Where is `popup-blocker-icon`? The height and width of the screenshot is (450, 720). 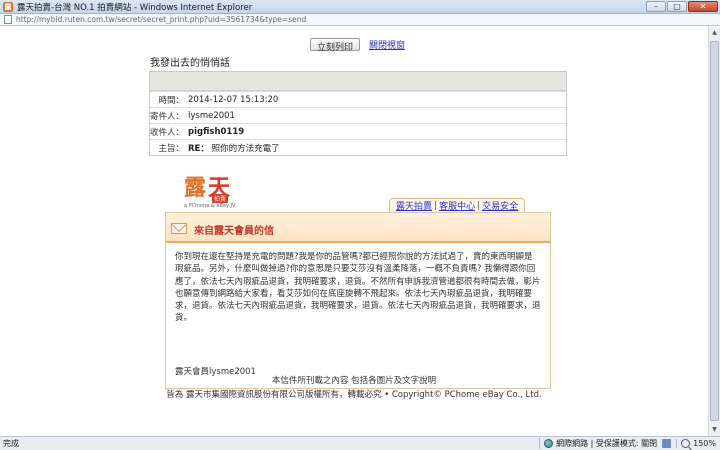
popup-blocker-icon is located at coordinates (667, 443).